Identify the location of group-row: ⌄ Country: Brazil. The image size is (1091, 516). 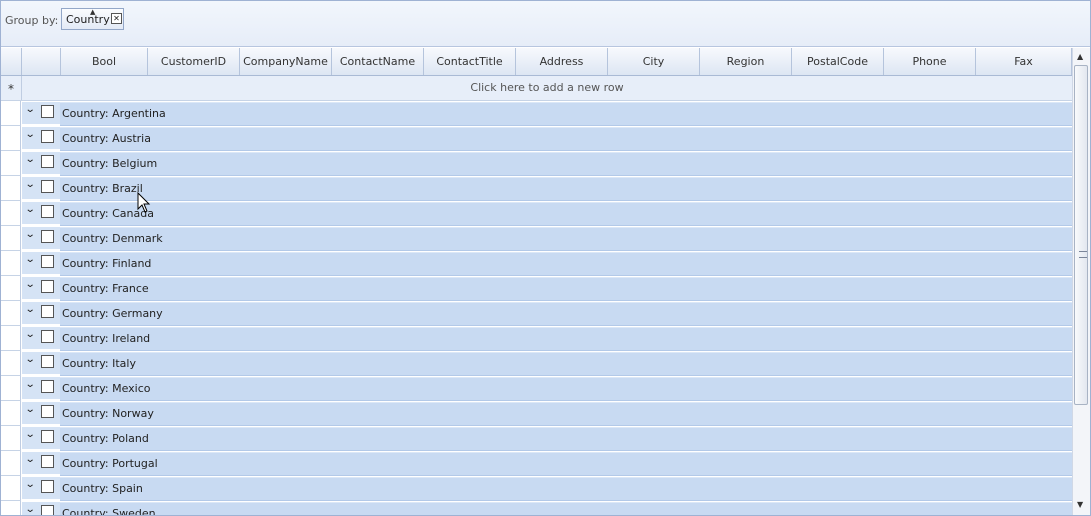
(536, 188).